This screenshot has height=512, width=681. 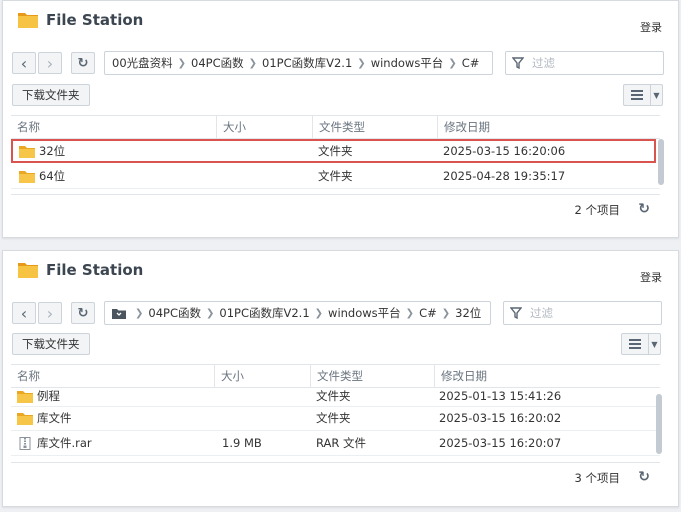 I want to click on status-footer: 3 个项目 ↻, so click(x=335, y=476).